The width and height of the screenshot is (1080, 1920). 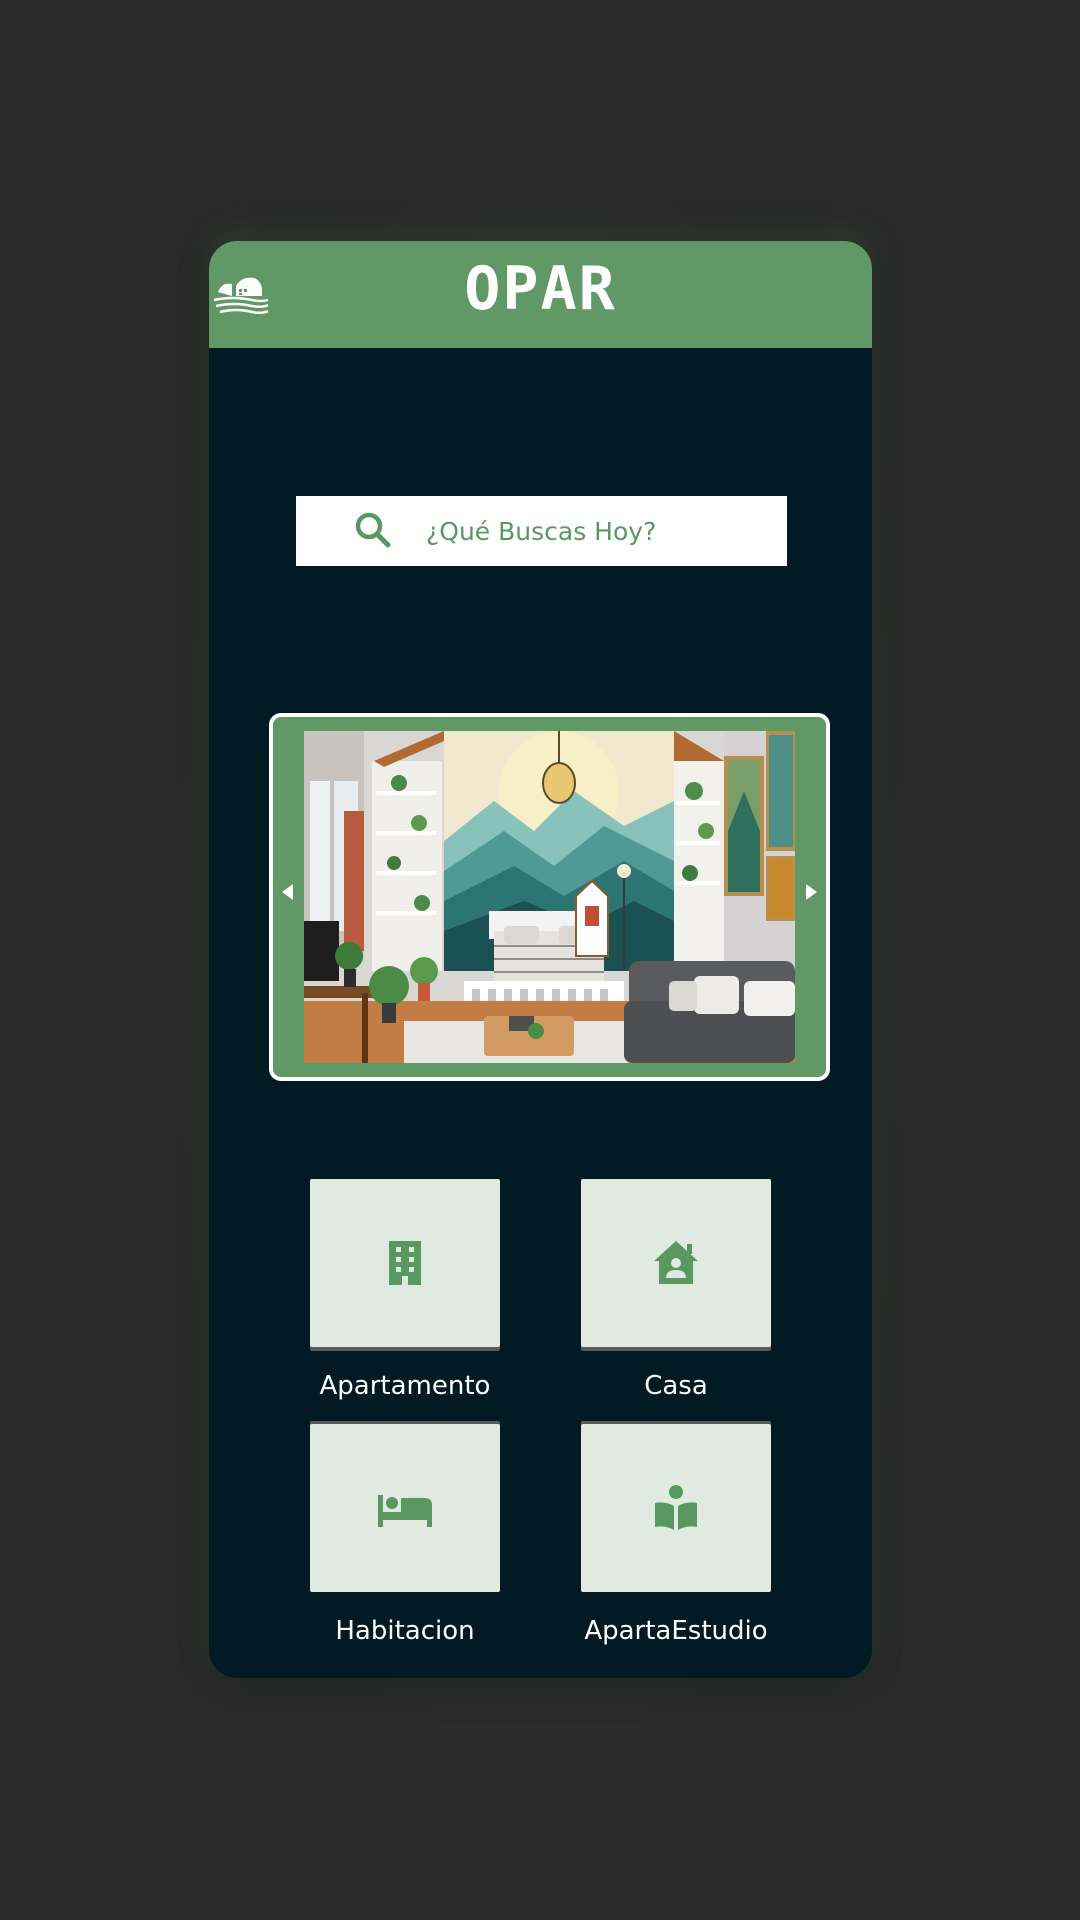 I want to click on interior-illustration, so click(x=549, y=897).